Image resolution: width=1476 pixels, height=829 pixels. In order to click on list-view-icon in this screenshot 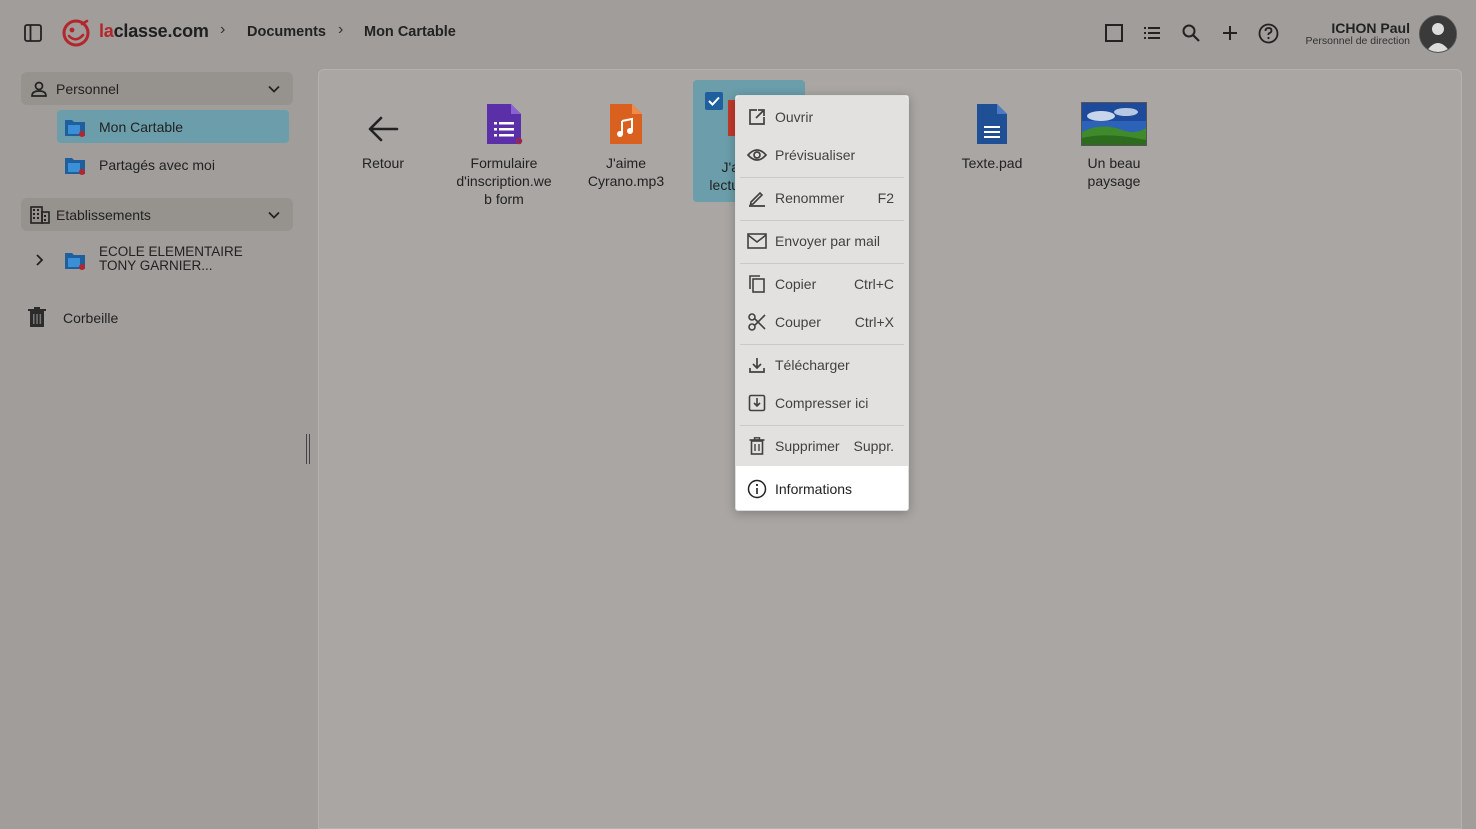, I will do `click(1152, 33)`.